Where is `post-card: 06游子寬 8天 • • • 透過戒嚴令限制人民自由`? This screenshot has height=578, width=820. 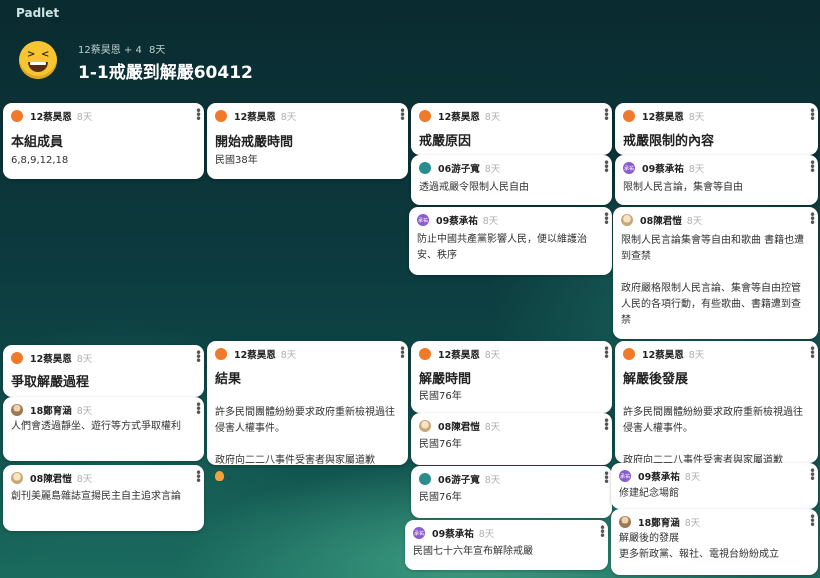
post-card: 06游子寬 8天 • • • 透過戒嚴令限制人民自由 is located at coordinates (511, 180).